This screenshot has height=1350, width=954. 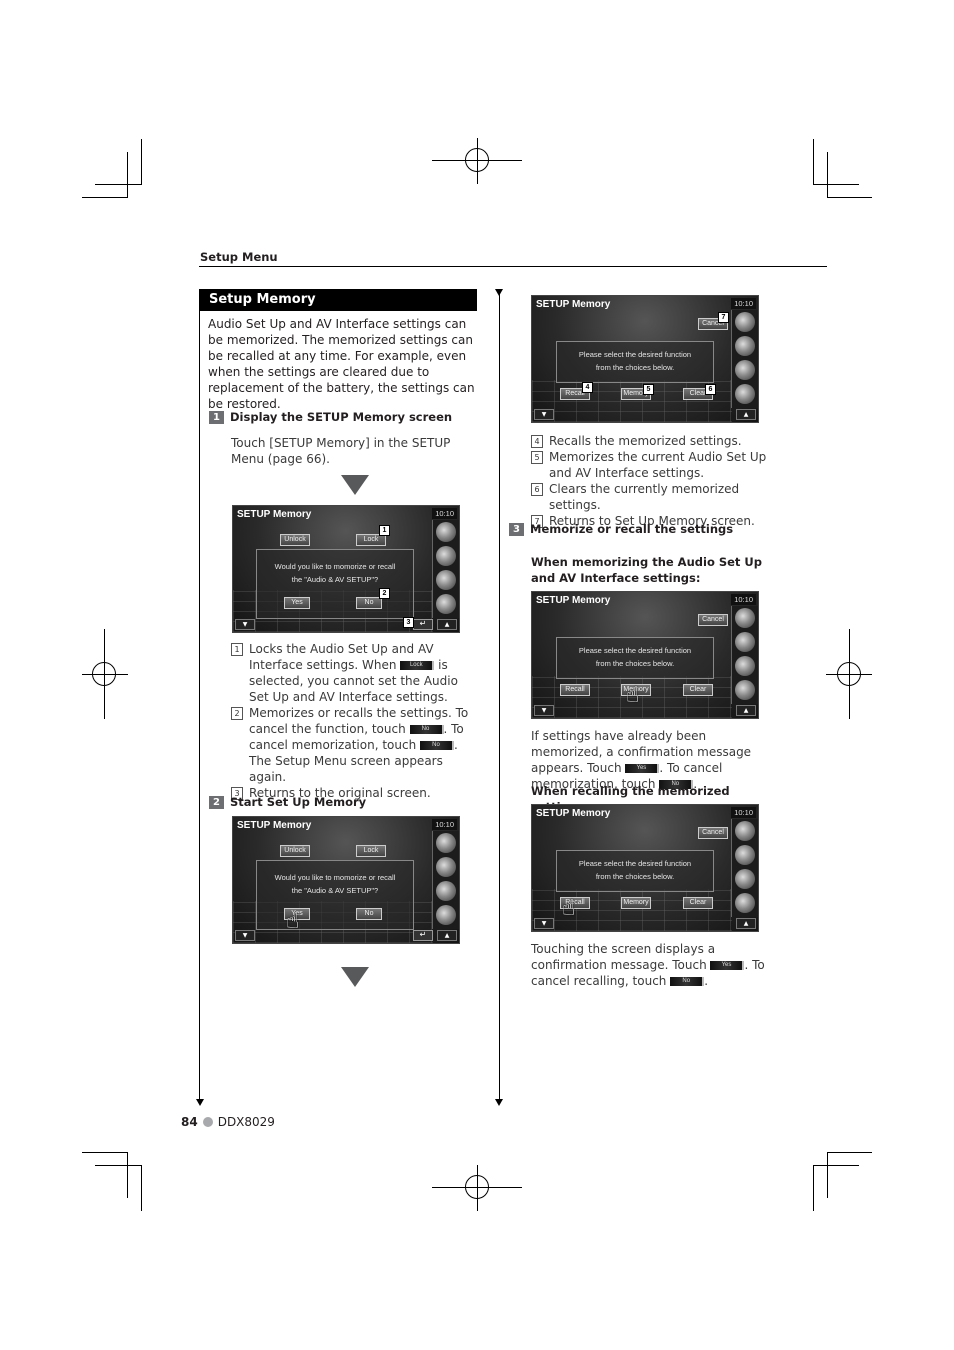 What do you see at coordinates (297, 603) in the screenshot?
I see `yes-button: Yes` at bounding box center [297, 603].